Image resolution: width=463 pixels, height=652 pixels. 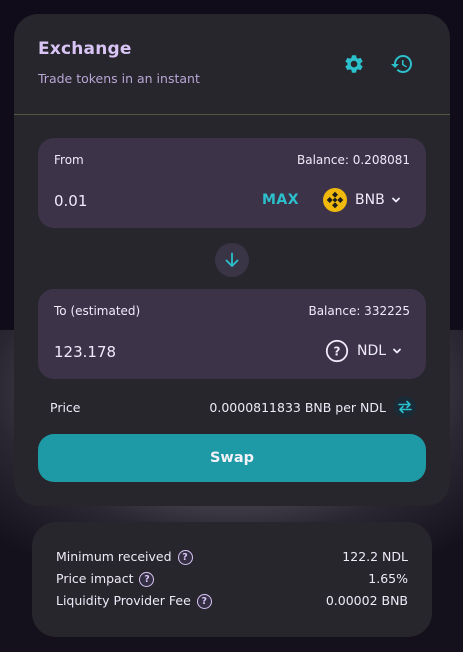 What do you see at coordinates (335, 200) in the screenshot?
I see `bnb-logo-icon` at bounding box center [335, 200].